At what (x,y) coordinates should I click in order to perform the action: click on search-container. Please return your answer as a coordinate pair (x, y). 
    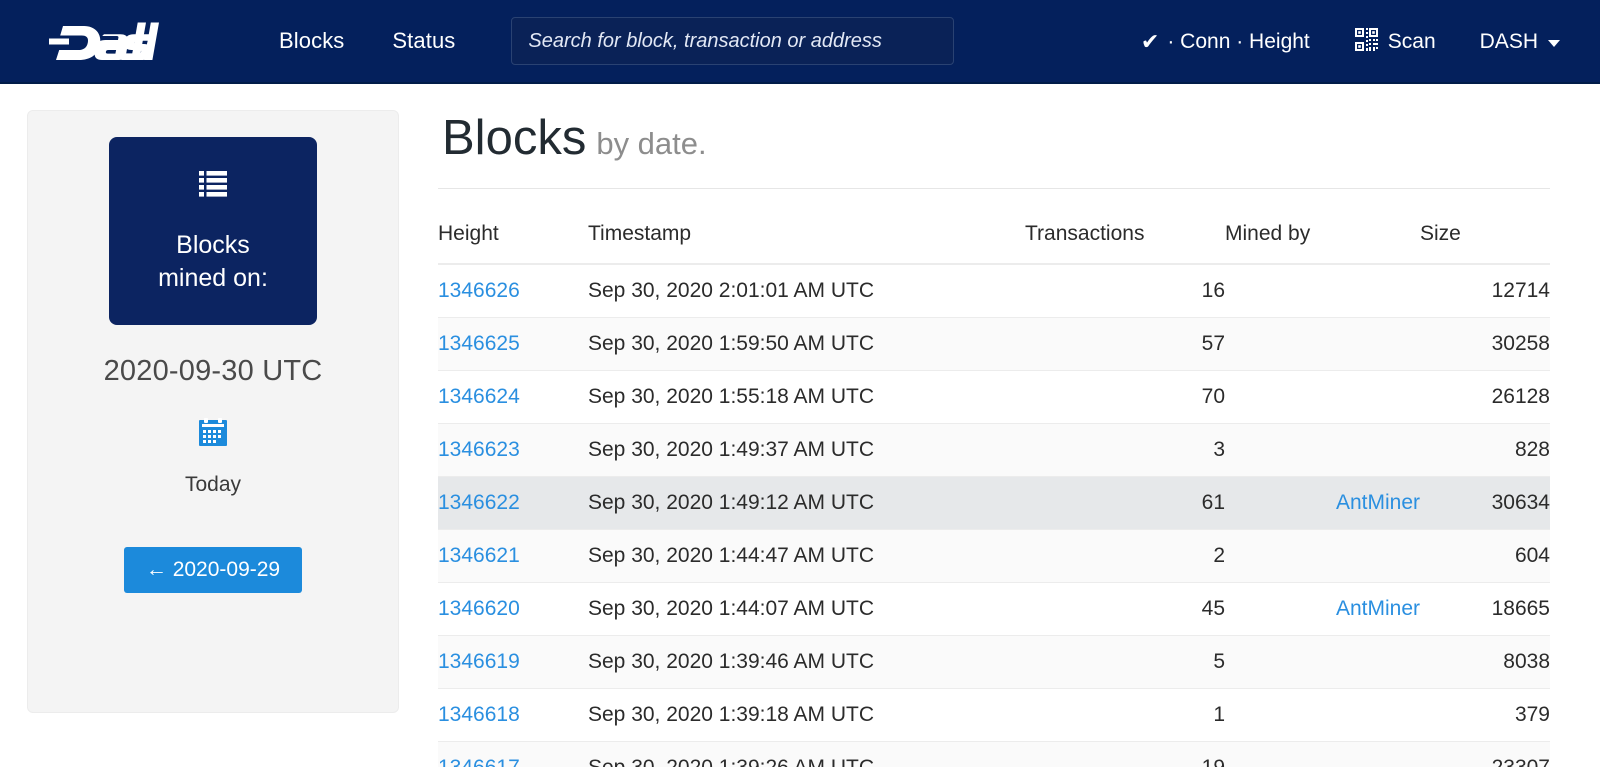
    Looking at the image, I should click on (733, 41).